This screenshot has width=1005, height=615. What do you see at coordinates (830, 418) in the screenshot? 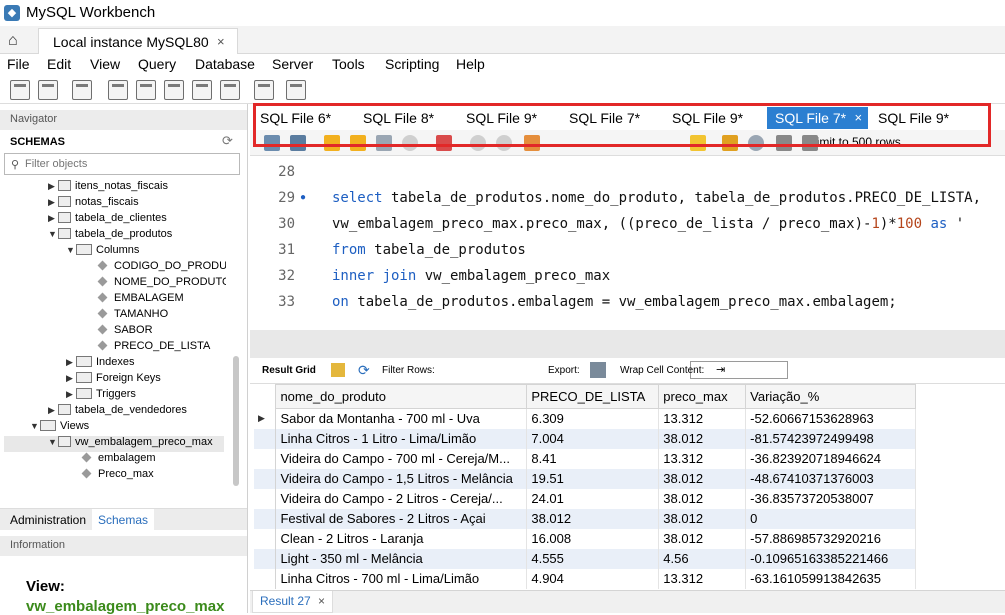
I see `table-cell: -52.60667153628963` at bounding box center [830, 418].